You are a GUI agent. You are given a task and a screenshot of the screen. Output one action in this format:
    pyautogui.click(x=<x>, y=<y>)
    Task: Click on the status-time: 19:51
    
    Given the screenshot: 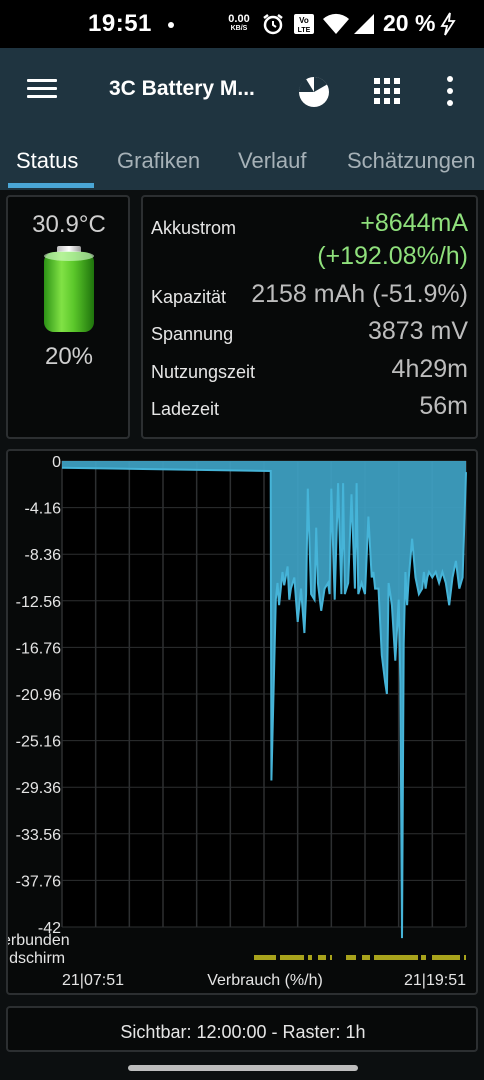 What is the action you would take?
    pyautogui.click(x=120, y=23)
    